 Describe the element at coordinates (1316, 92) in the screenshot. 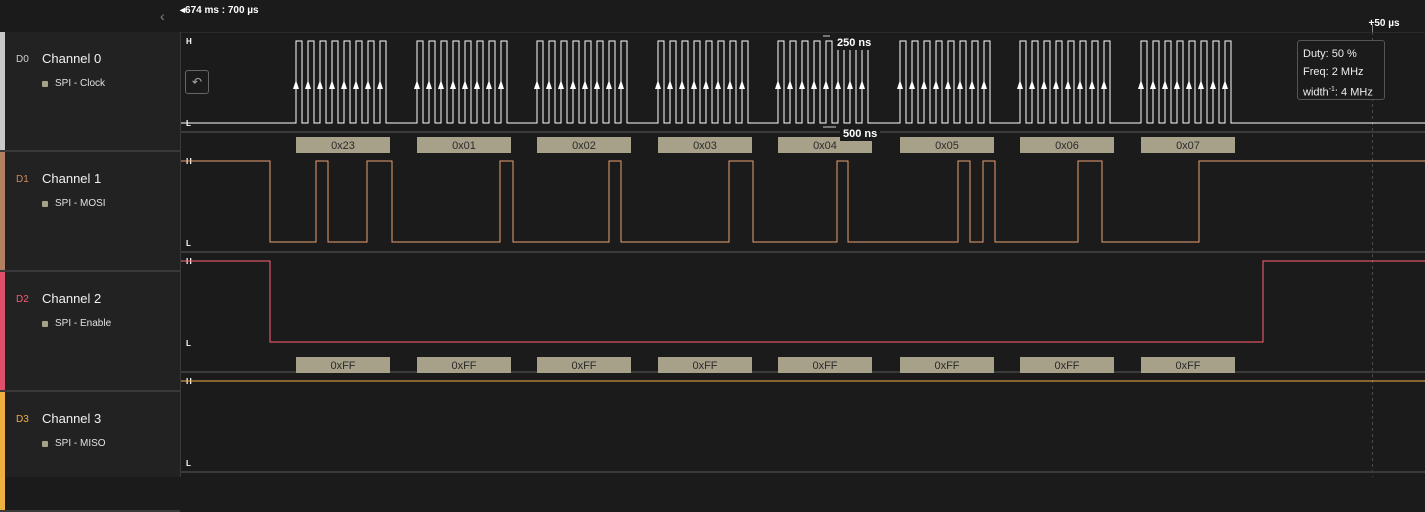

I see `width-prefix: width` at that location.